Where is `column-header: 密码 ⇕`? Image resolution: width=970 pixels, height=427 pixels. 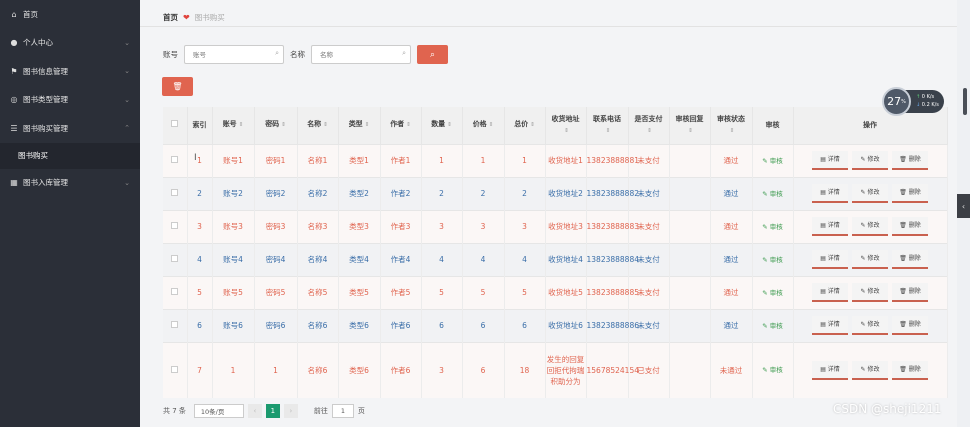 column-header: 密码 ⇕ is located at coordinates (276, 125).